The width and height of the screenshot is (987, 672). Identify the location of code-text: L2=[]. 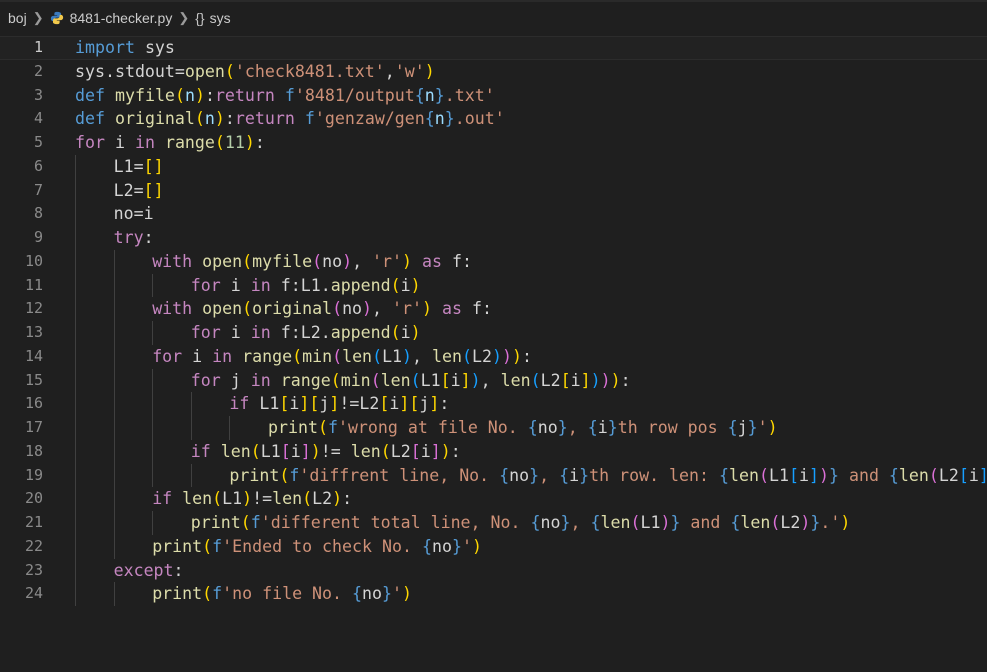
(139, 191).